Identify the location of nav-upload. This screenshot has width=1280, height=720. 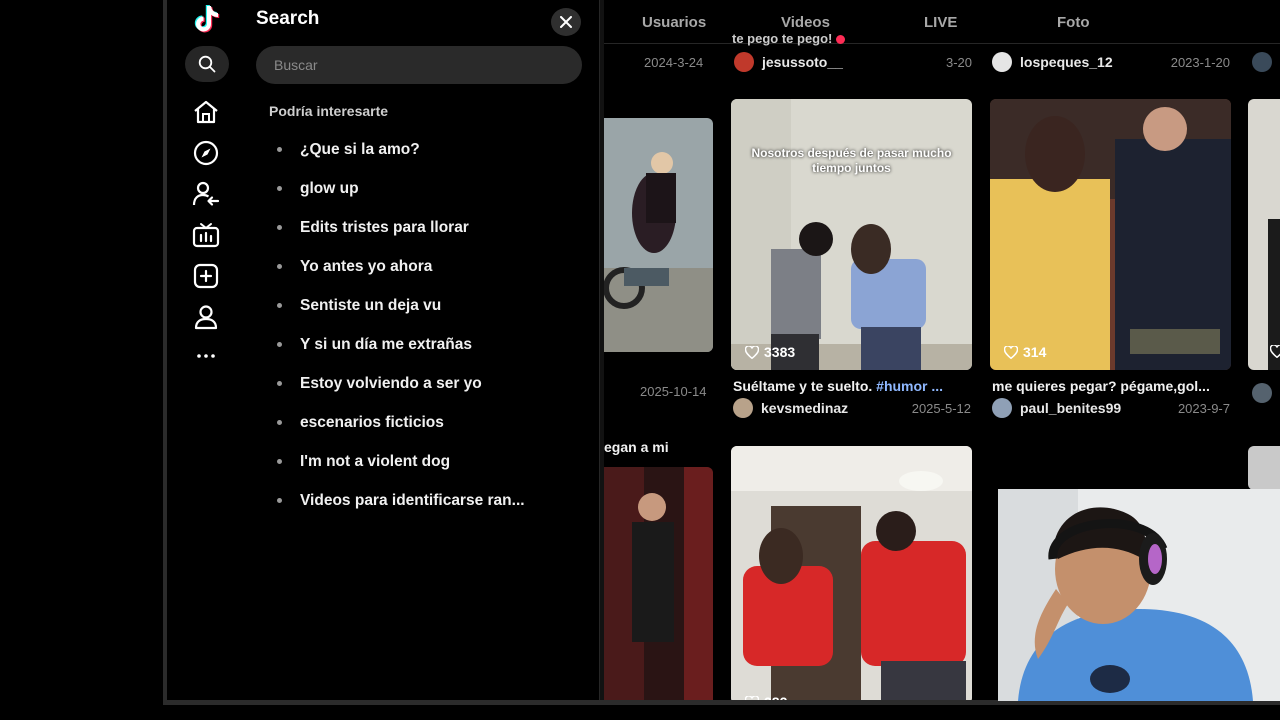
(206, 276).